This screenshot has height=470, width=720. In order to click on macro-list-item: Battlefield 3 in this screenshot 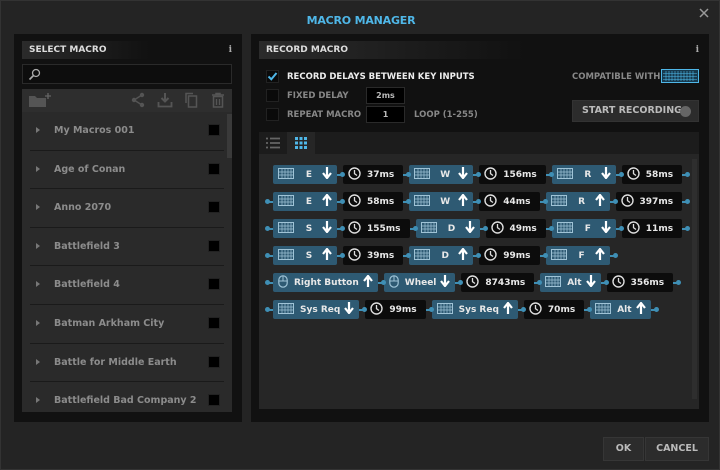, I will do `click(127, 247)`.